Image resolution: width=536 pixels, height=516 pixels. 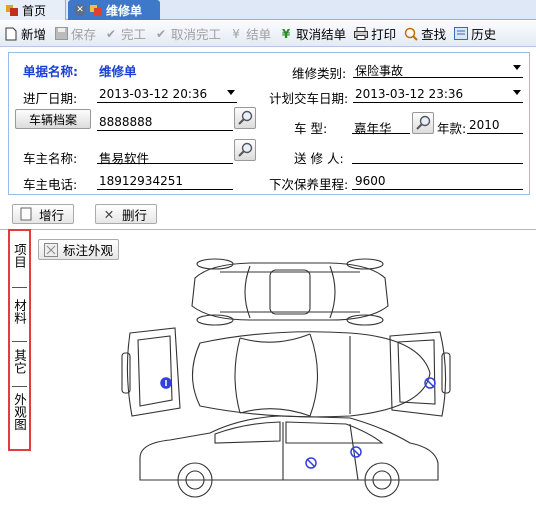 I want to click on cancel-settle-label: 取消结单, so click(x=321, y=34).